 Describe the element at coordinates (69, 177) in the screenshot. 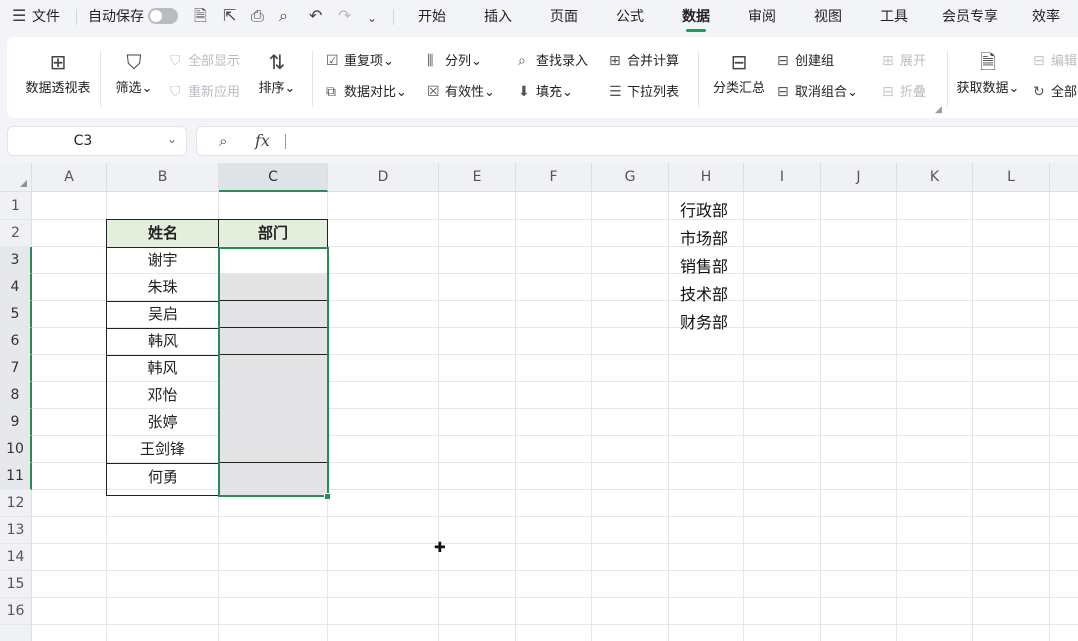

I see `column-header-a: A` at that location.